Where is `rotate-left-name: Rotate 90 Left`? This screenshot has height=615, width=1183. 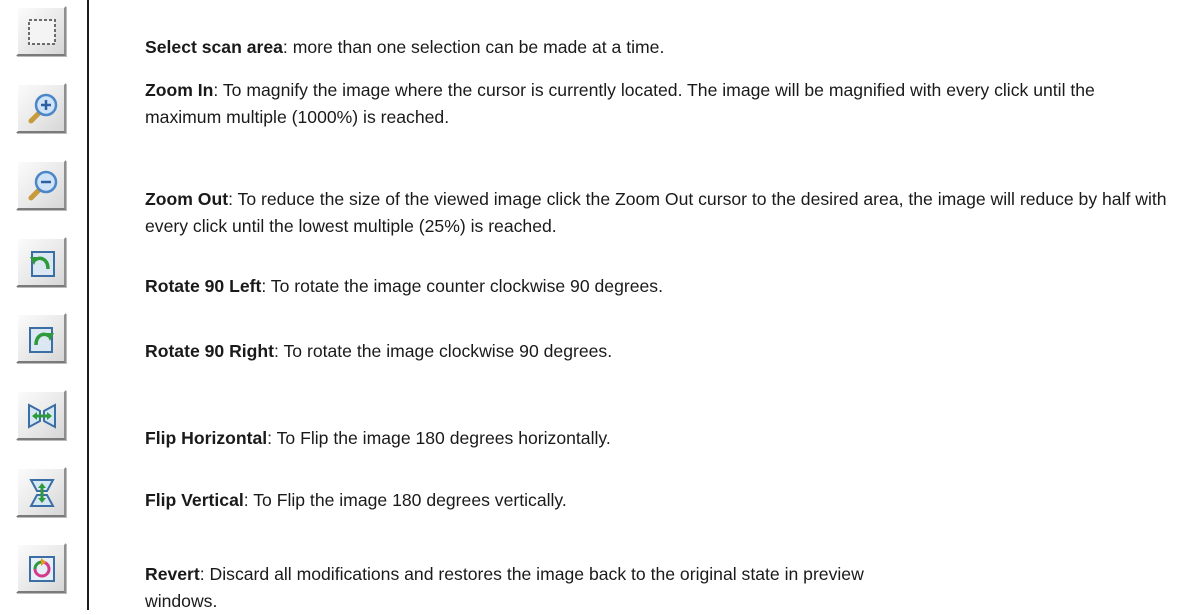 rotate-left-name: Rotate 90 Left is located at coordinates (203, 286).